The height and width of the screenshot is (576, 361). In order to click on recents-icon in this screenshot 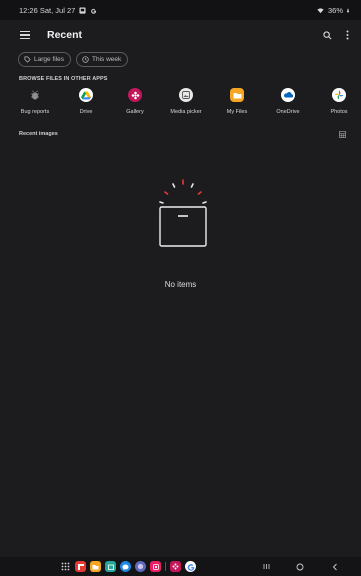, I will do `click(266, 566)`.